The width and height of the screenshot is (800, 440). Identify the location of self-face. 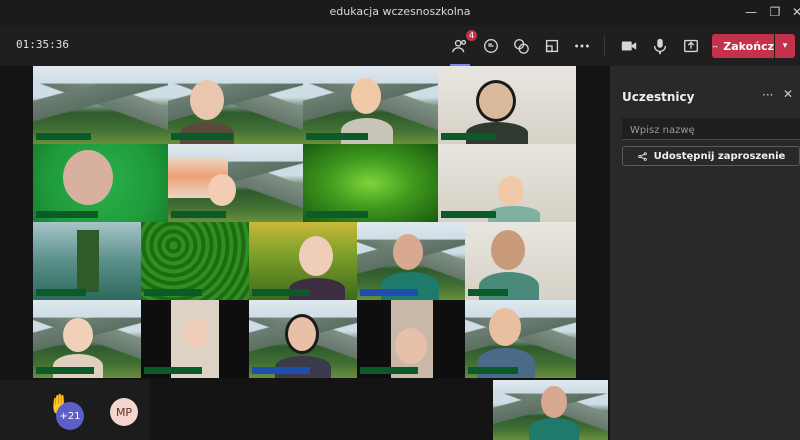
(554, 402).